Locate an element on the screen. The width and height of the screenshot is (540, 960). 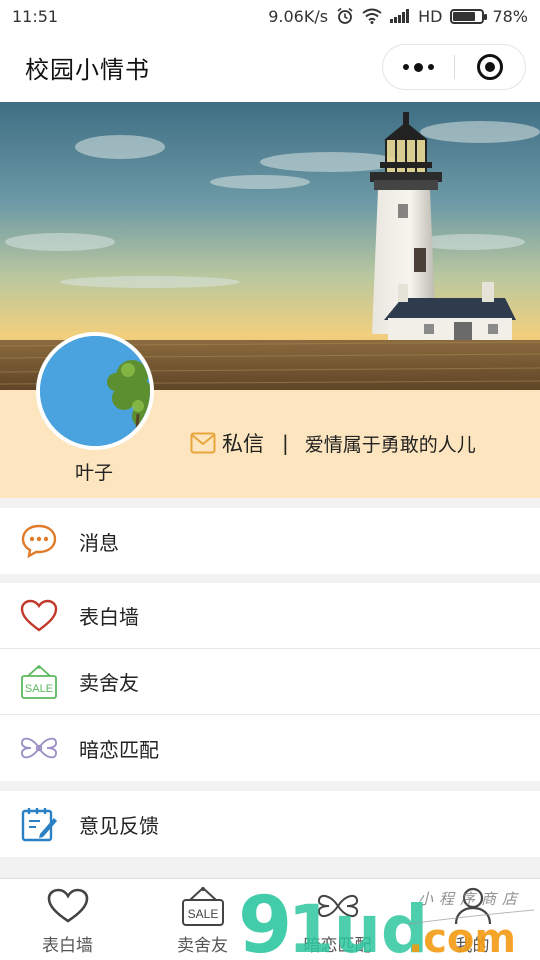
battery-fill is located at coordinates (464, 16).